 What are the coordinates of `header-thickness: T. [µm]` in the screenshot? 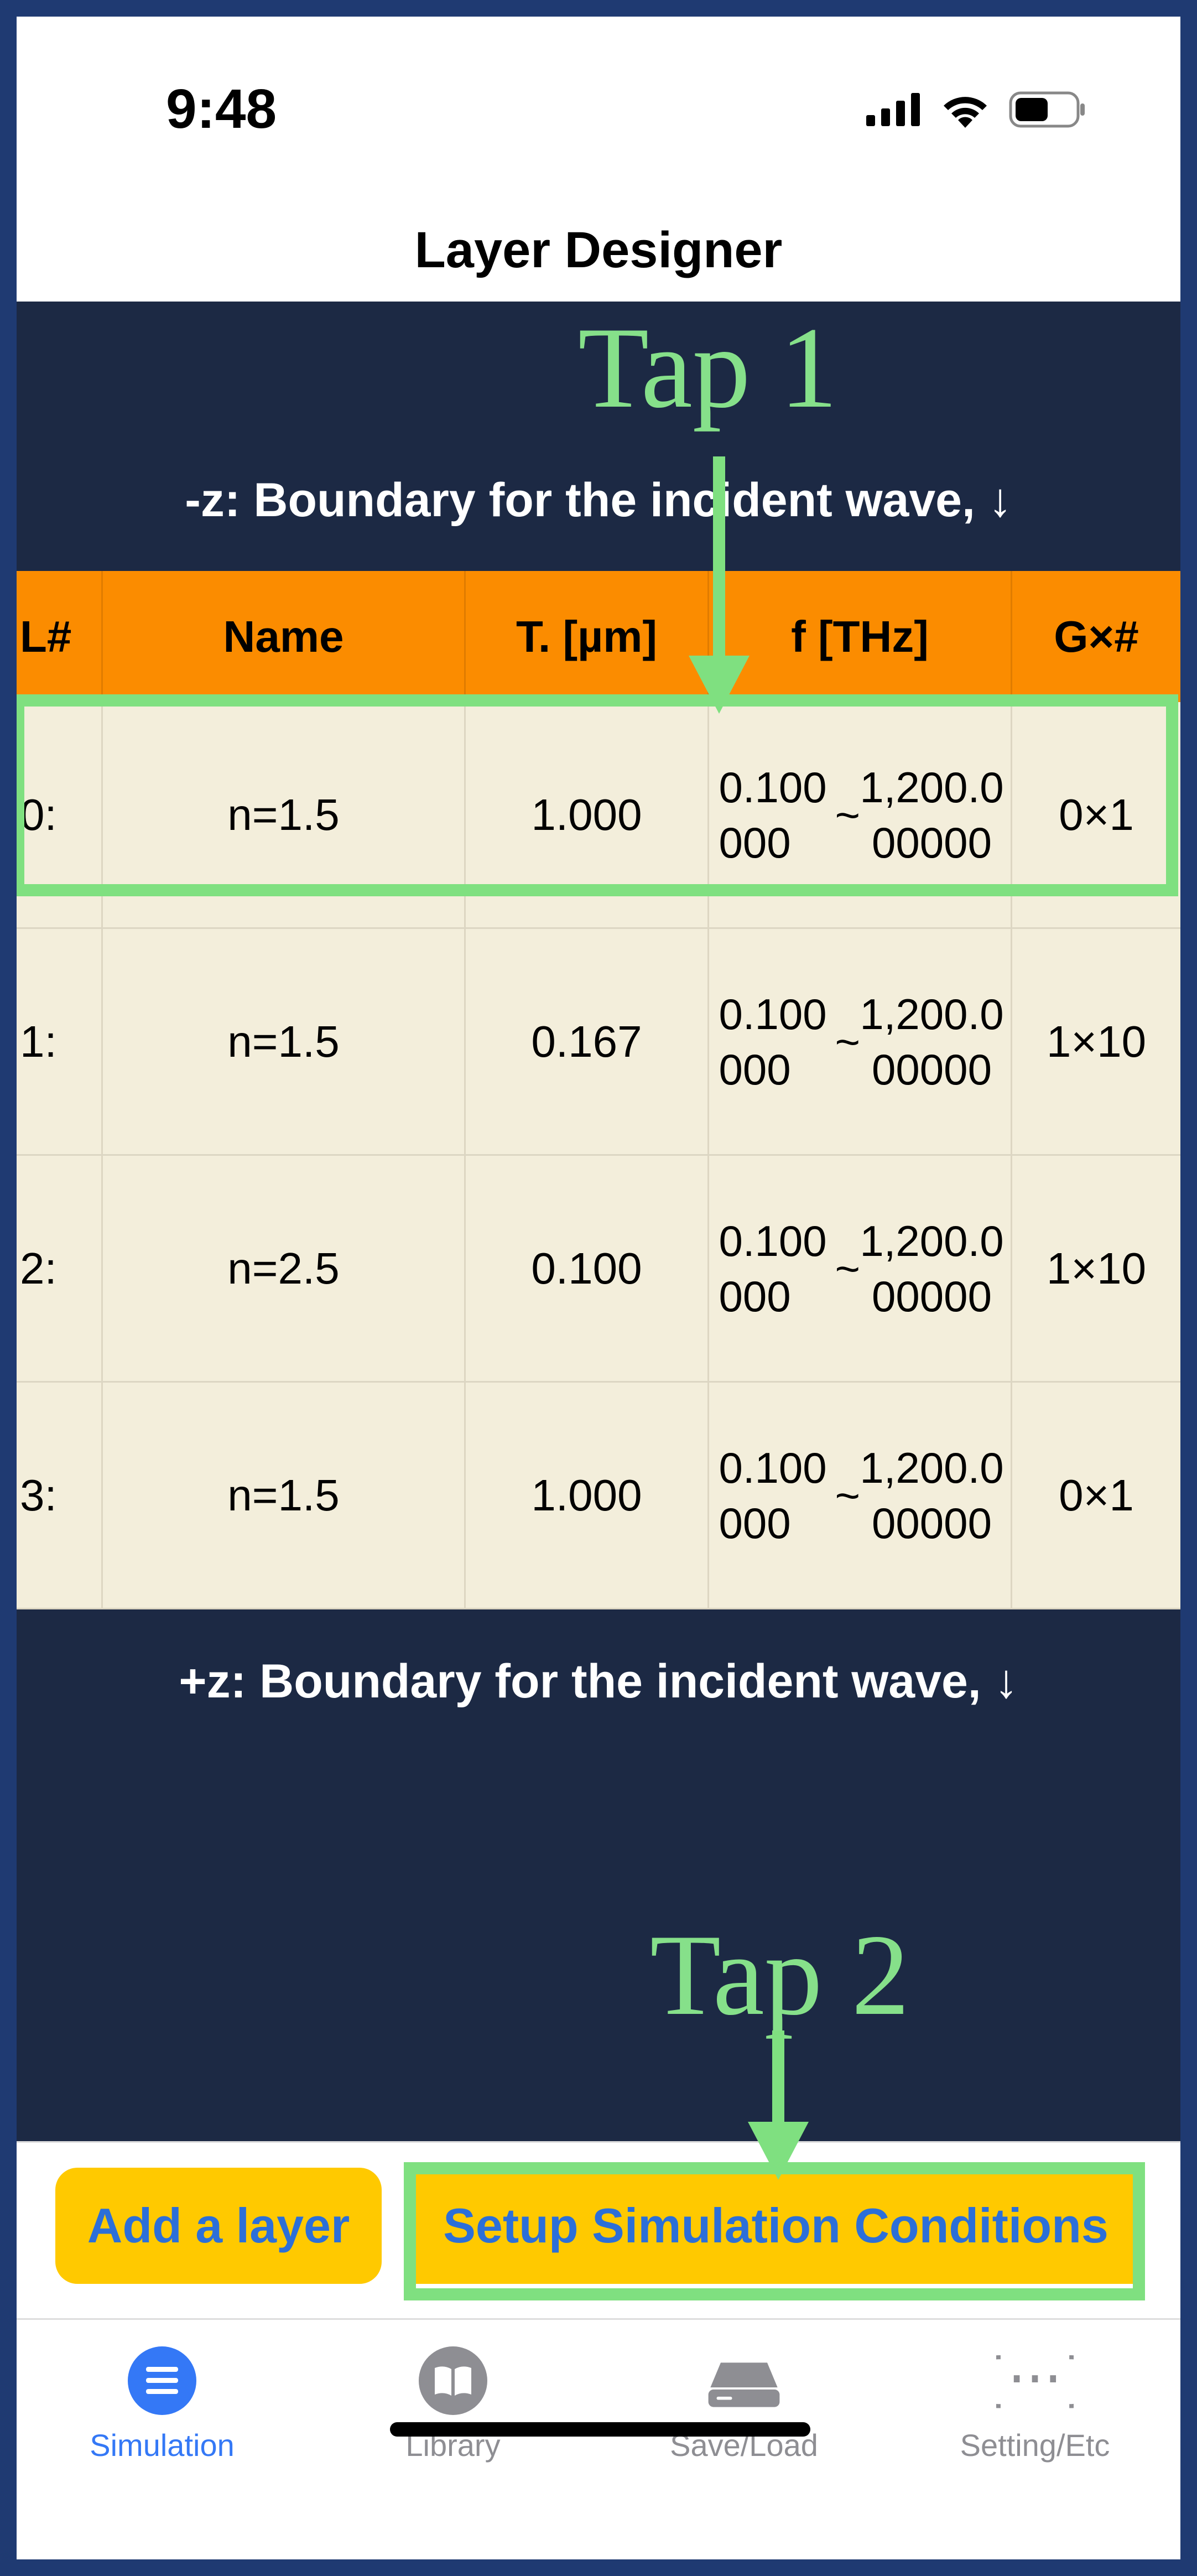 It's located at (587, 636).